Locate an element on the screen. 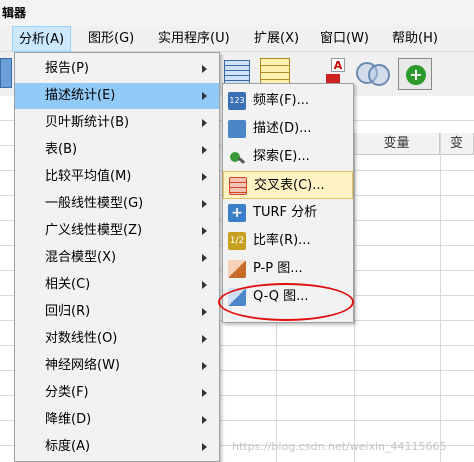  menu-item-generalized-linear-model: 广义线性模型(Z) is located at coordinates (117, 231).